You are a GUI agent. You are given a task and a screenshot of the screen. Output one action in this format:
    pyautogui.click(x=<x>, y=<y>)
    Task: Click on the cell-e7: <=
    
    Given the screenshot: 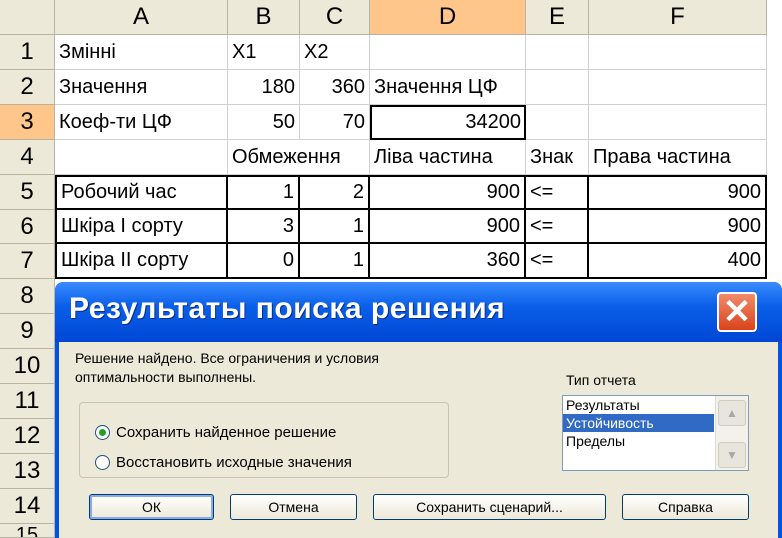 What is the action you would take?
    pyautogui.click(x=557, y=261)
    